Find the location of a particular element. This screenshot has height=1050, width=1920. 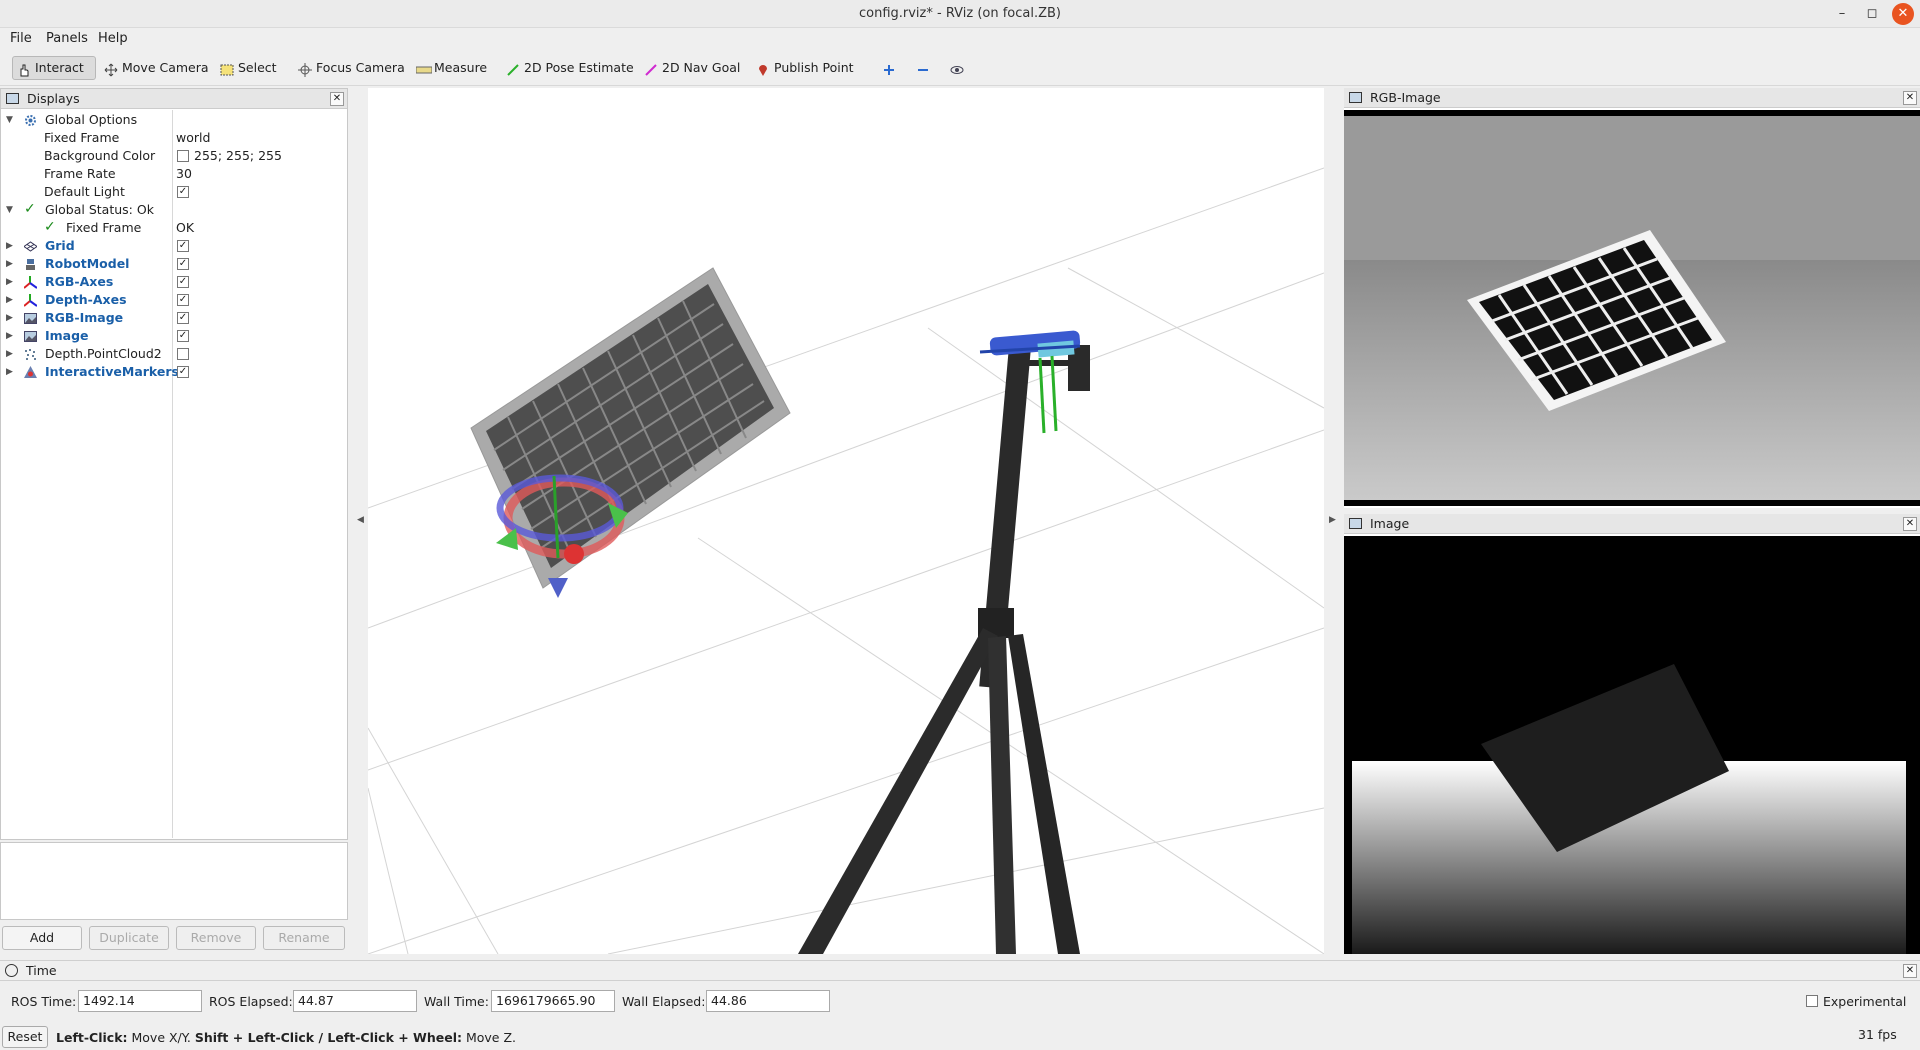

monitor-icon is located at coordinates (12, 98).